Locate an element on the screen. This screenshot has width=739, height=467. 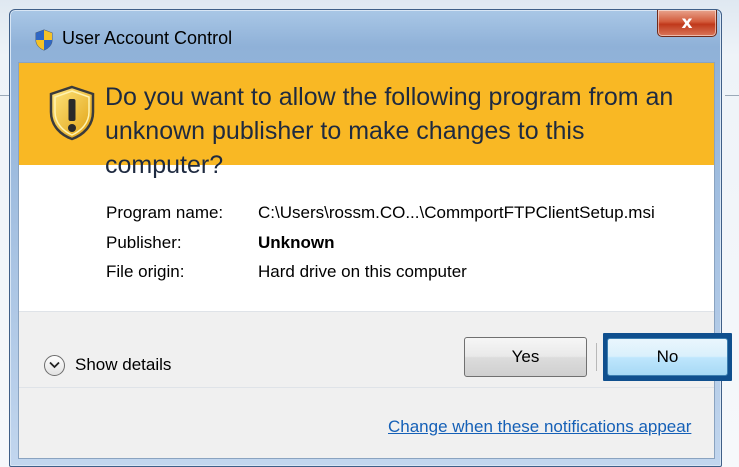
no-button: No is located at coordinates (667, 357).